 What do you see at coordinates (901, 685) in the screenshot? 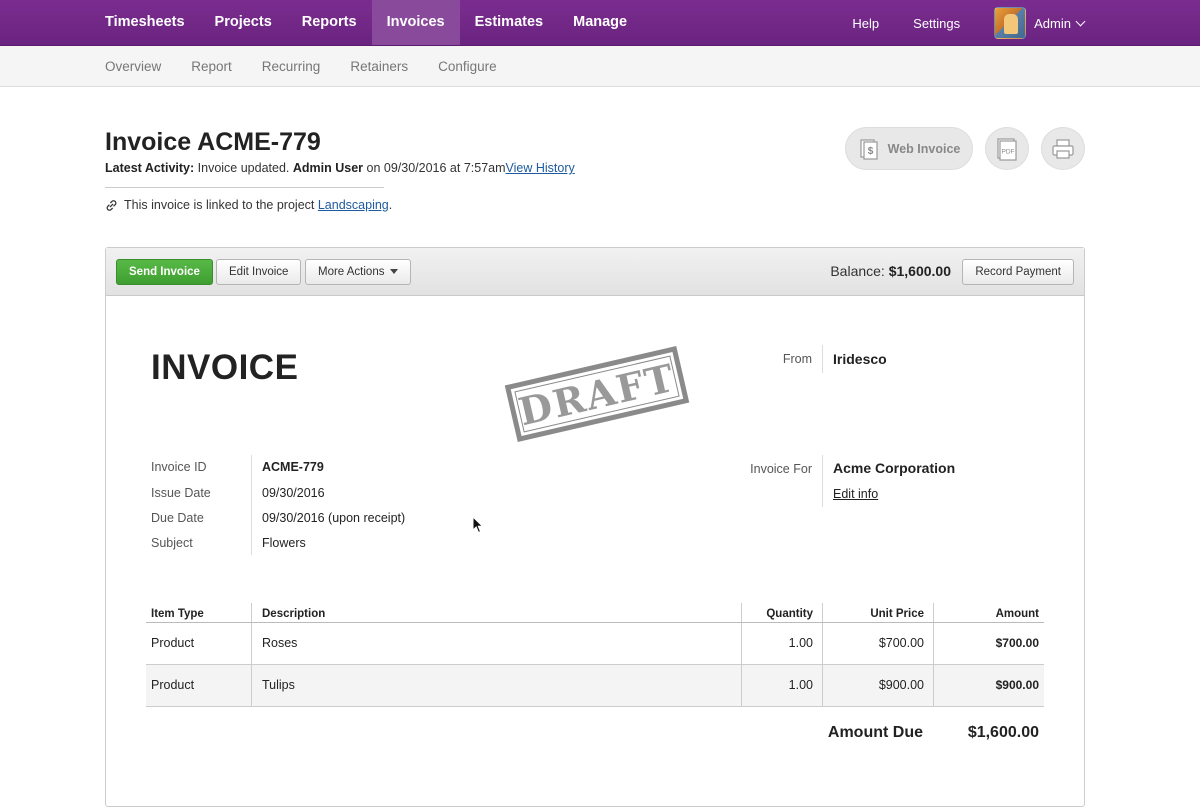
I see `item-unit-price: $900.00` at bounding box center [901, 685].